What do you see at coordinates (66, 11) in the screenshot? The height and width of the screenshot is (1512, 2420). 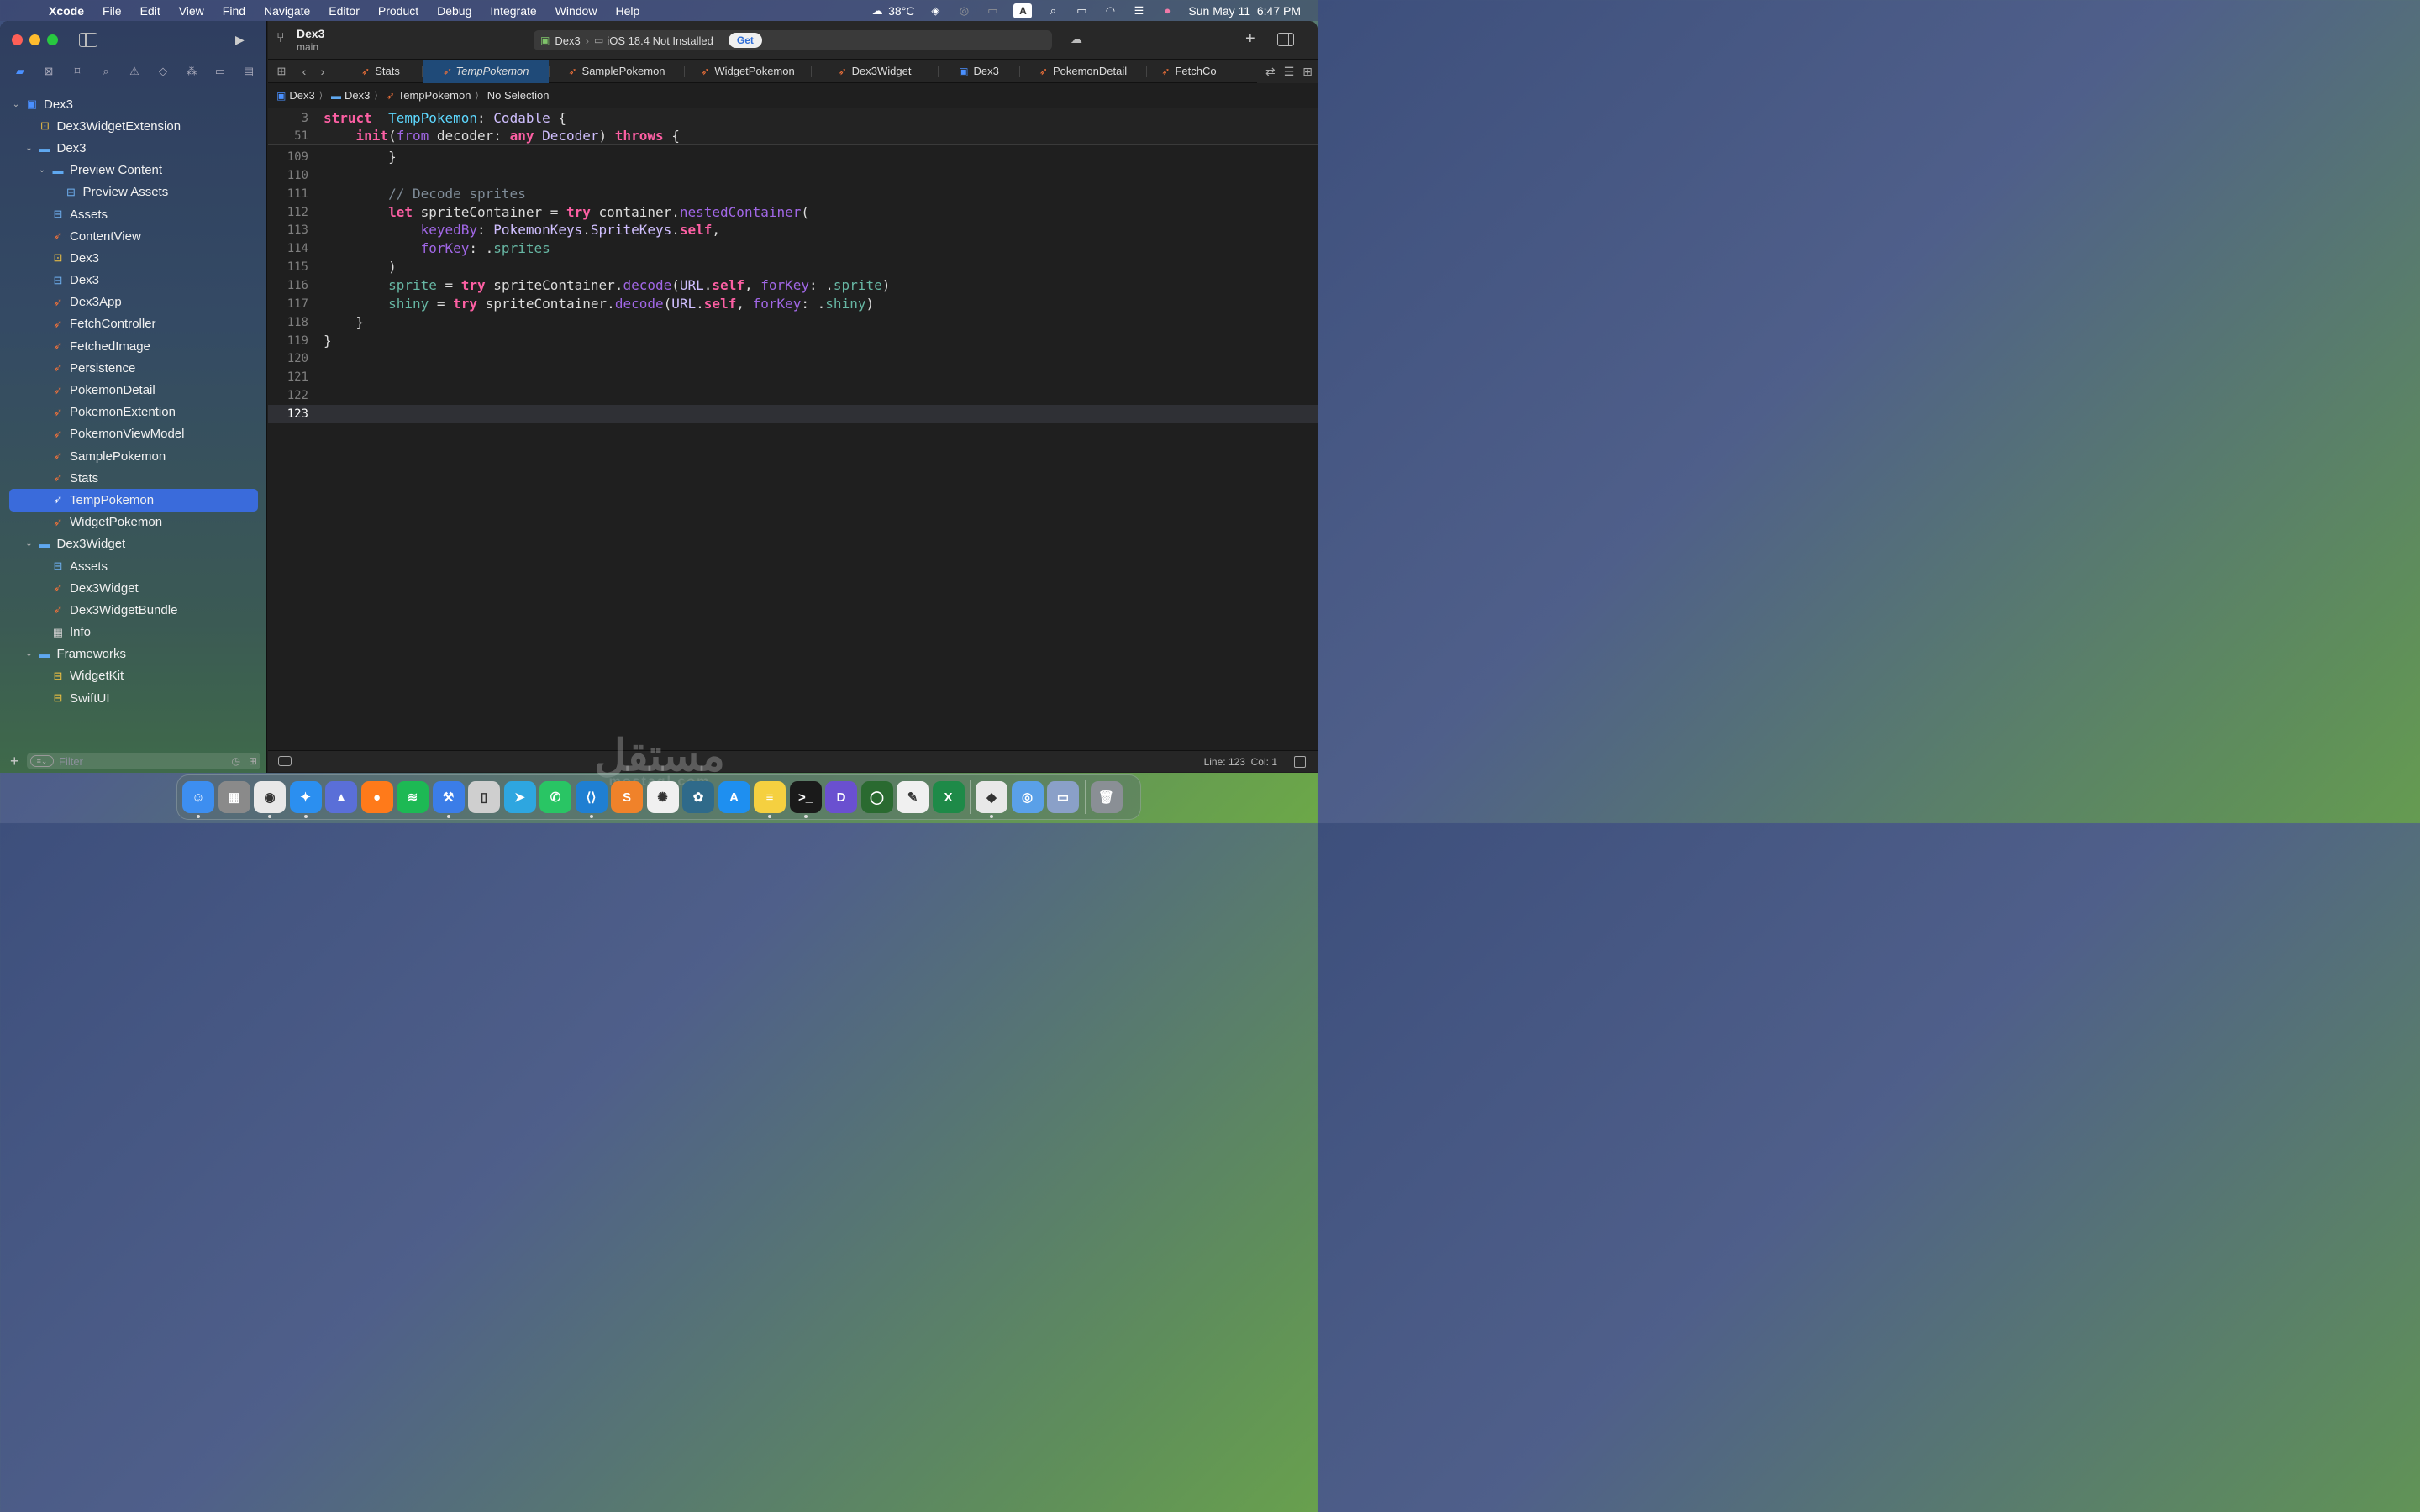 I see `menu-app-name: Xcode` at bounding box center [66, 11].